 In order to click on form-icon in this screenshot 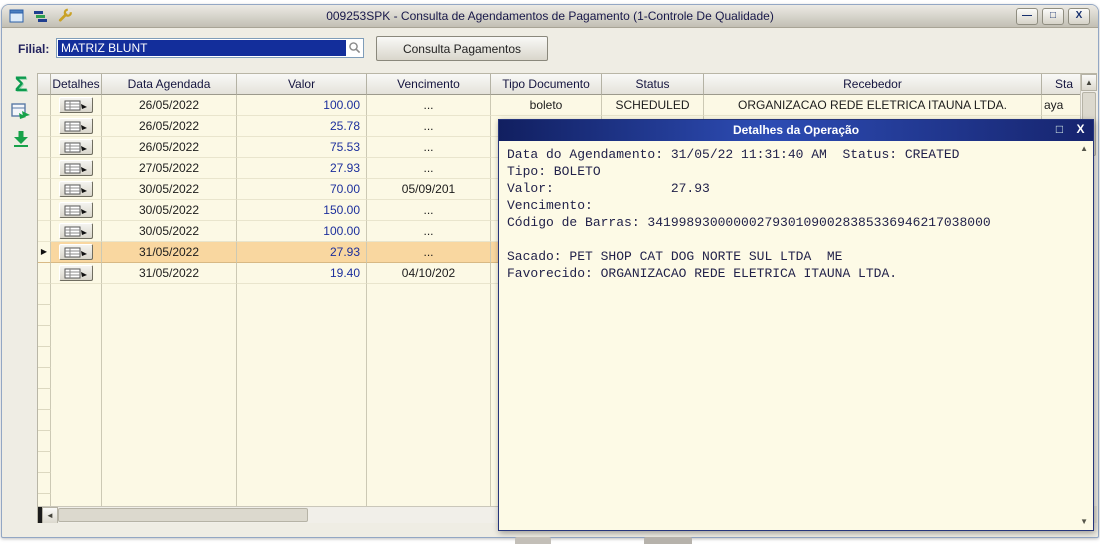, I will do `click(16, 18)`.